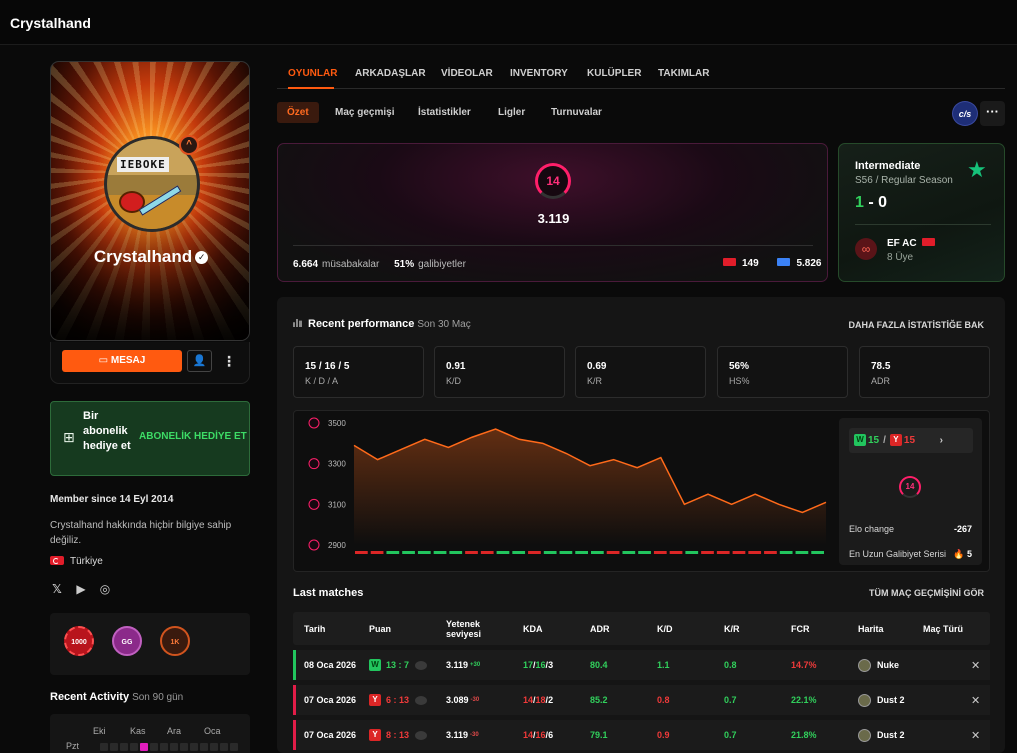 The image size is (1017, 753). Describe the element at coordinates (175, 641) in the screenshot. I see `badge-1k: 1K` at that location.